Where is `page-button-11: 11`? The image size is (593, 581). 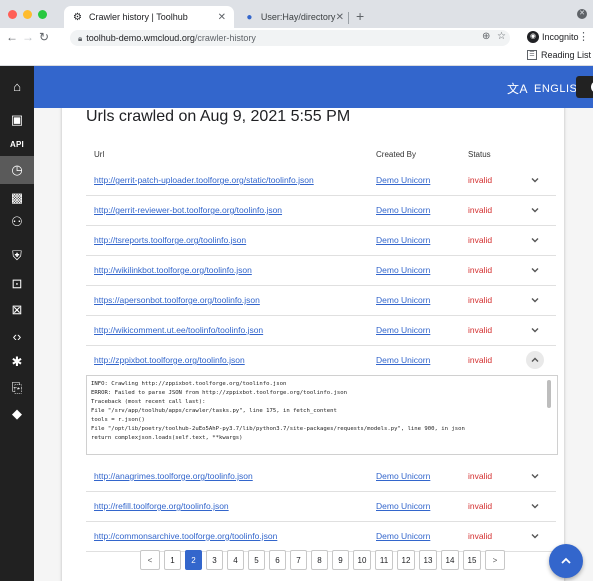 page-button-11: 11 is located at coordinates (384, 560).